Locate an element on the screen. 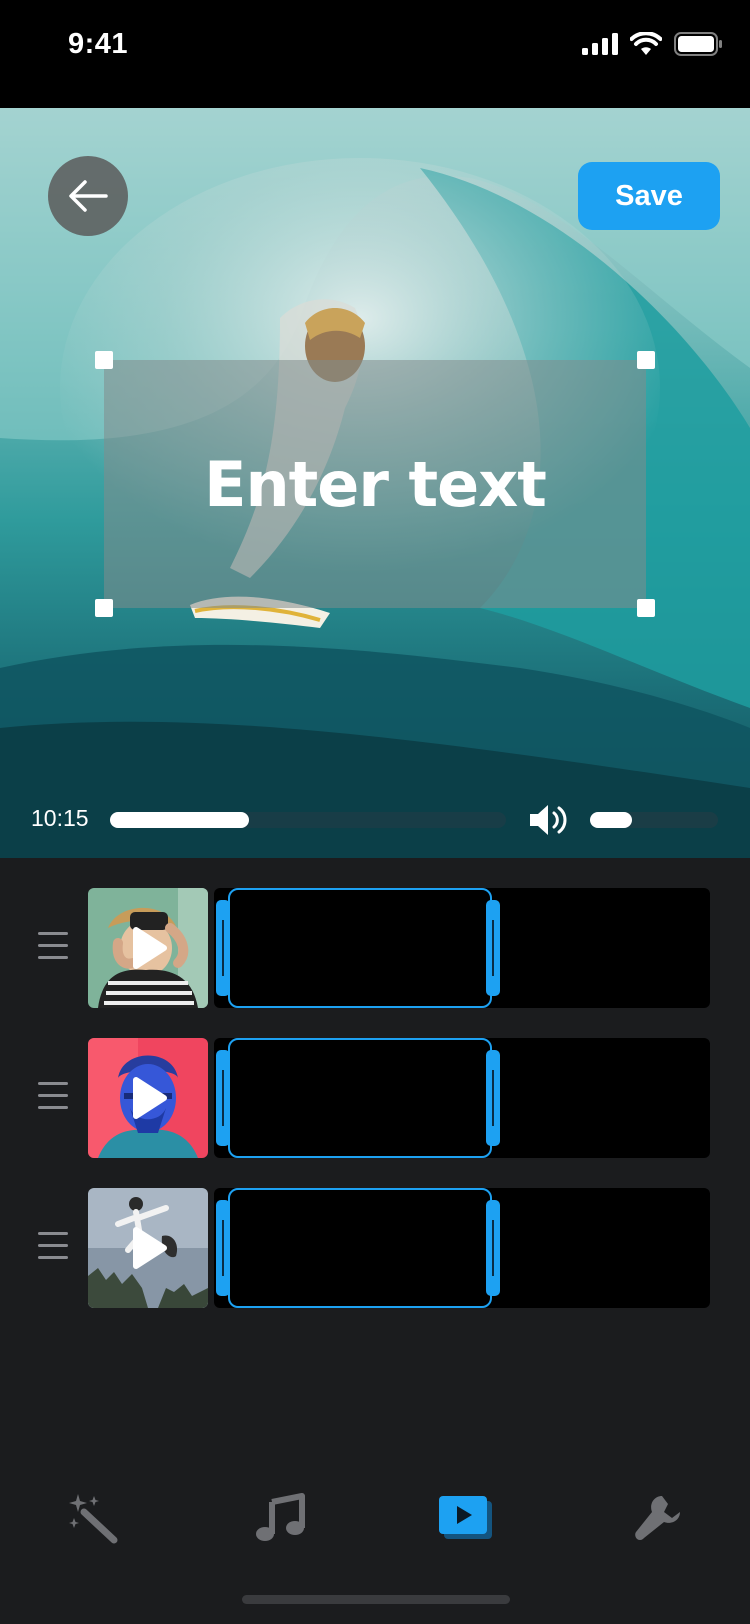  resize-handle-bottom-left is located at coordinates (104, 608).